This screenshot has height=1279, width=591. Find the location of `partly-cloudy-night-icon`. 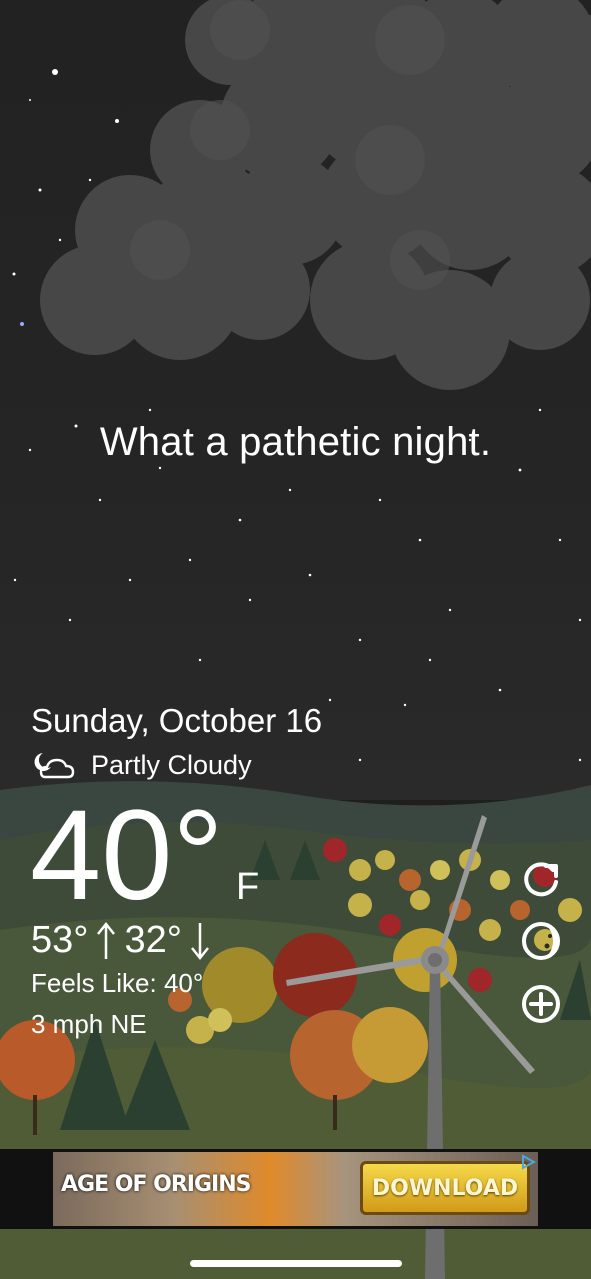

partly-cloudy-night-icon is located at coordinates (54, 766).